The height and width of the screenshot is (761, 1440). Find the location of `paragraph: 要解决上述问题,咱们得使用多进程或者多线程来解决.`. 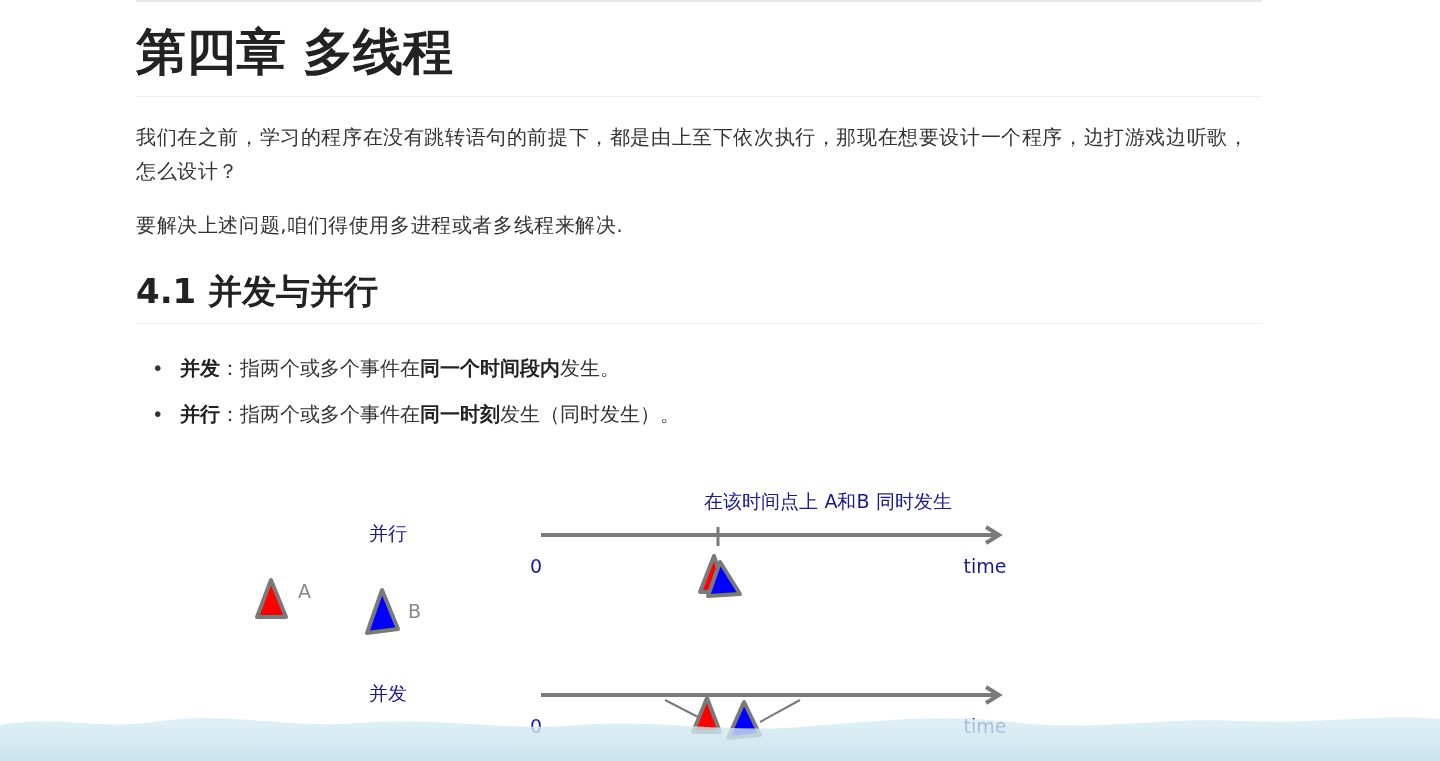

paragraph: 要解决上述问题,咱们得使用多进程或者多线程来解决. is located at coordinates (380, 226).